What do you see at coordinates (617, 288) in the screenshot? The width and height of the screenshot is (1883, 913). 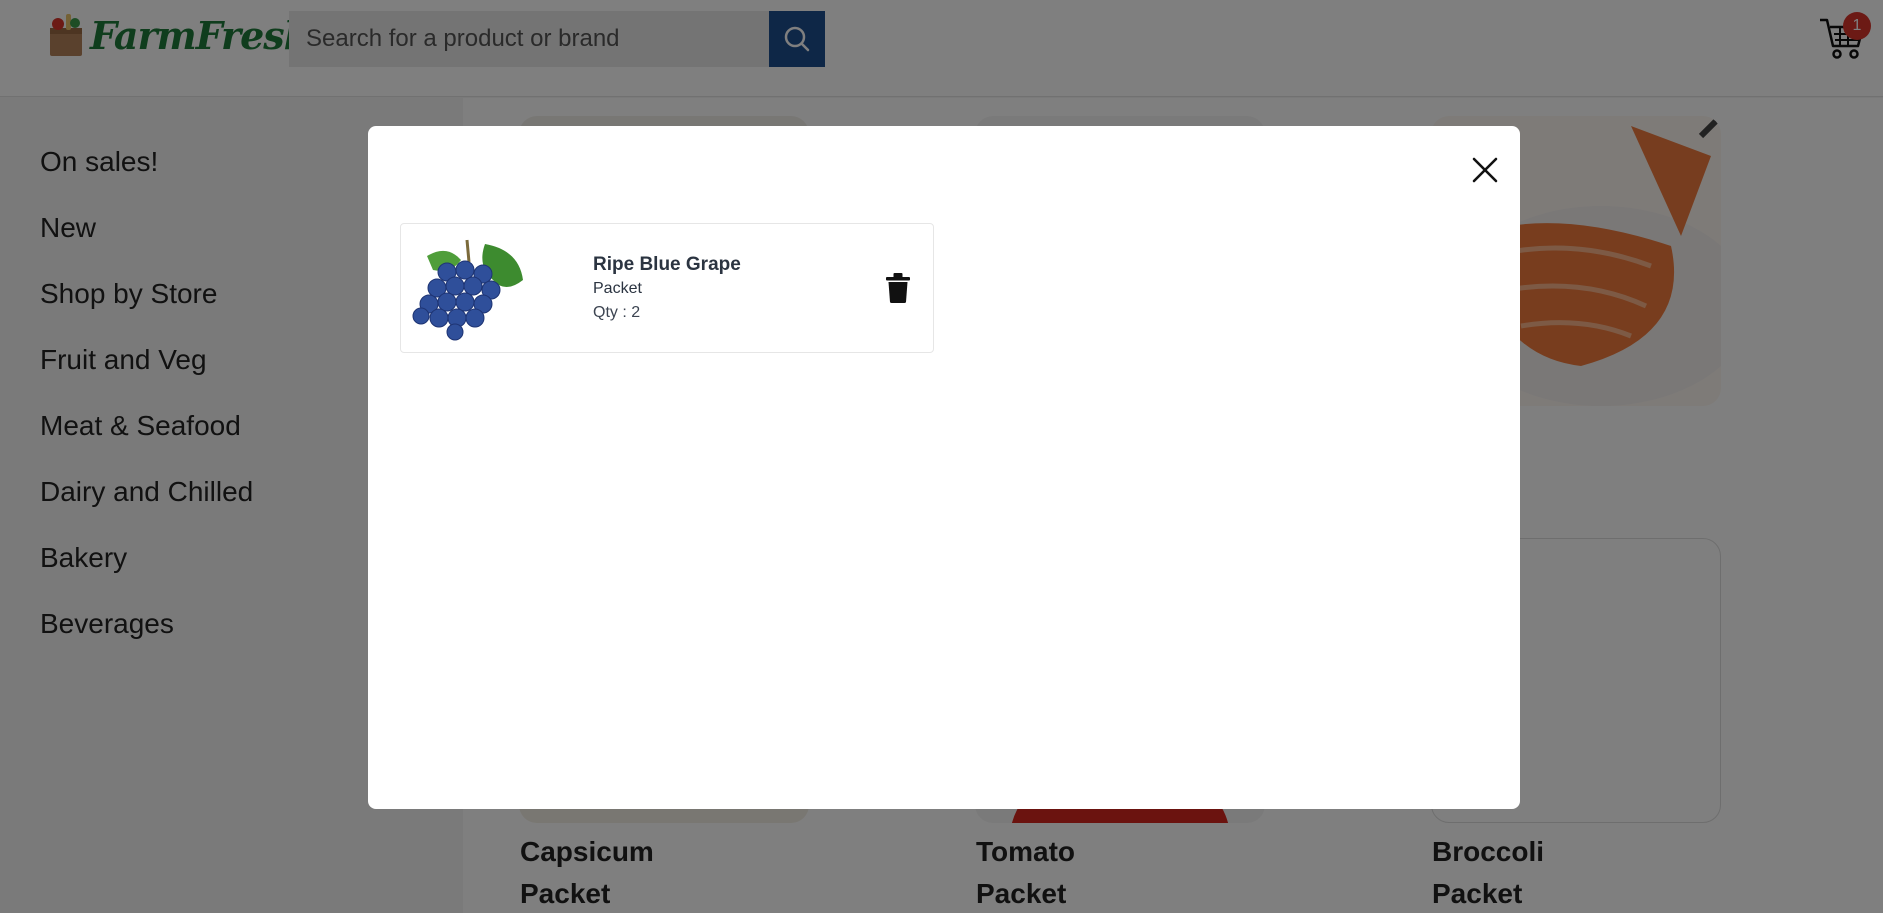 I see `cart-item-pack: Packet` at bounding box center [617, 288].